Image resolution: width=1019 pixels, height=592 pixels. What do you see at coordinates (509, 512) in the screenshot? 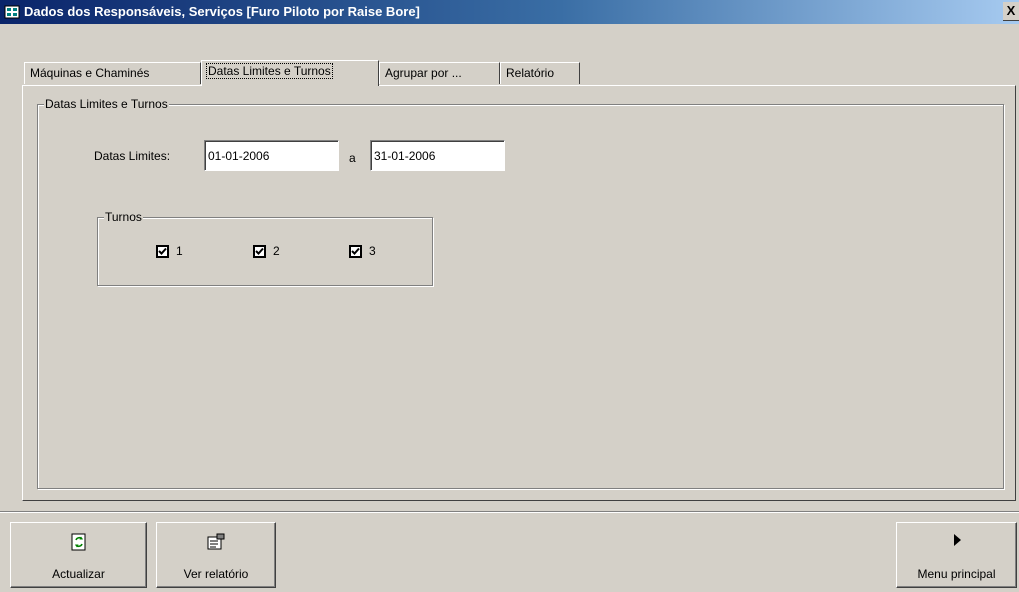
I see `toolbar-separator` at bounding box center [509, 512].